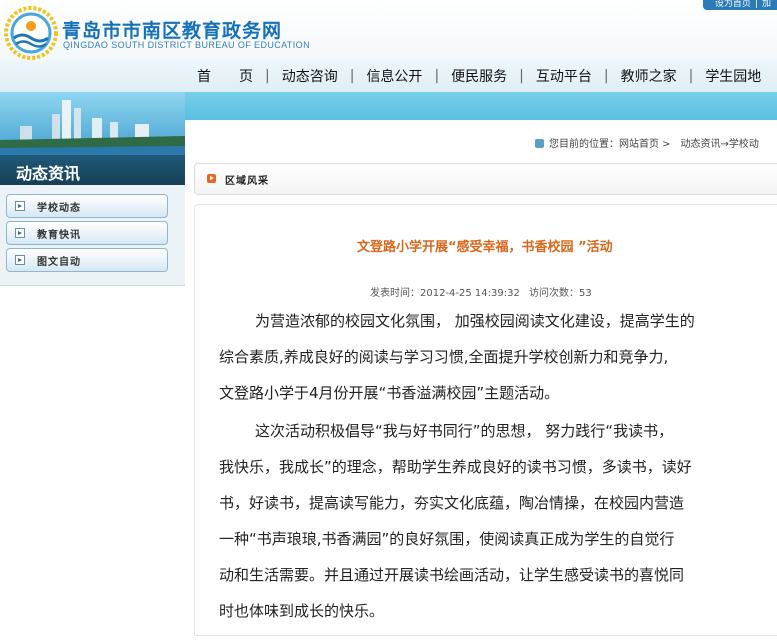 This screenshot has width=777, height=640. Describe the element at coordinates (302, 611) in the screenshot. I see `article-line: 时也体味到成长的快乐。` at that location.